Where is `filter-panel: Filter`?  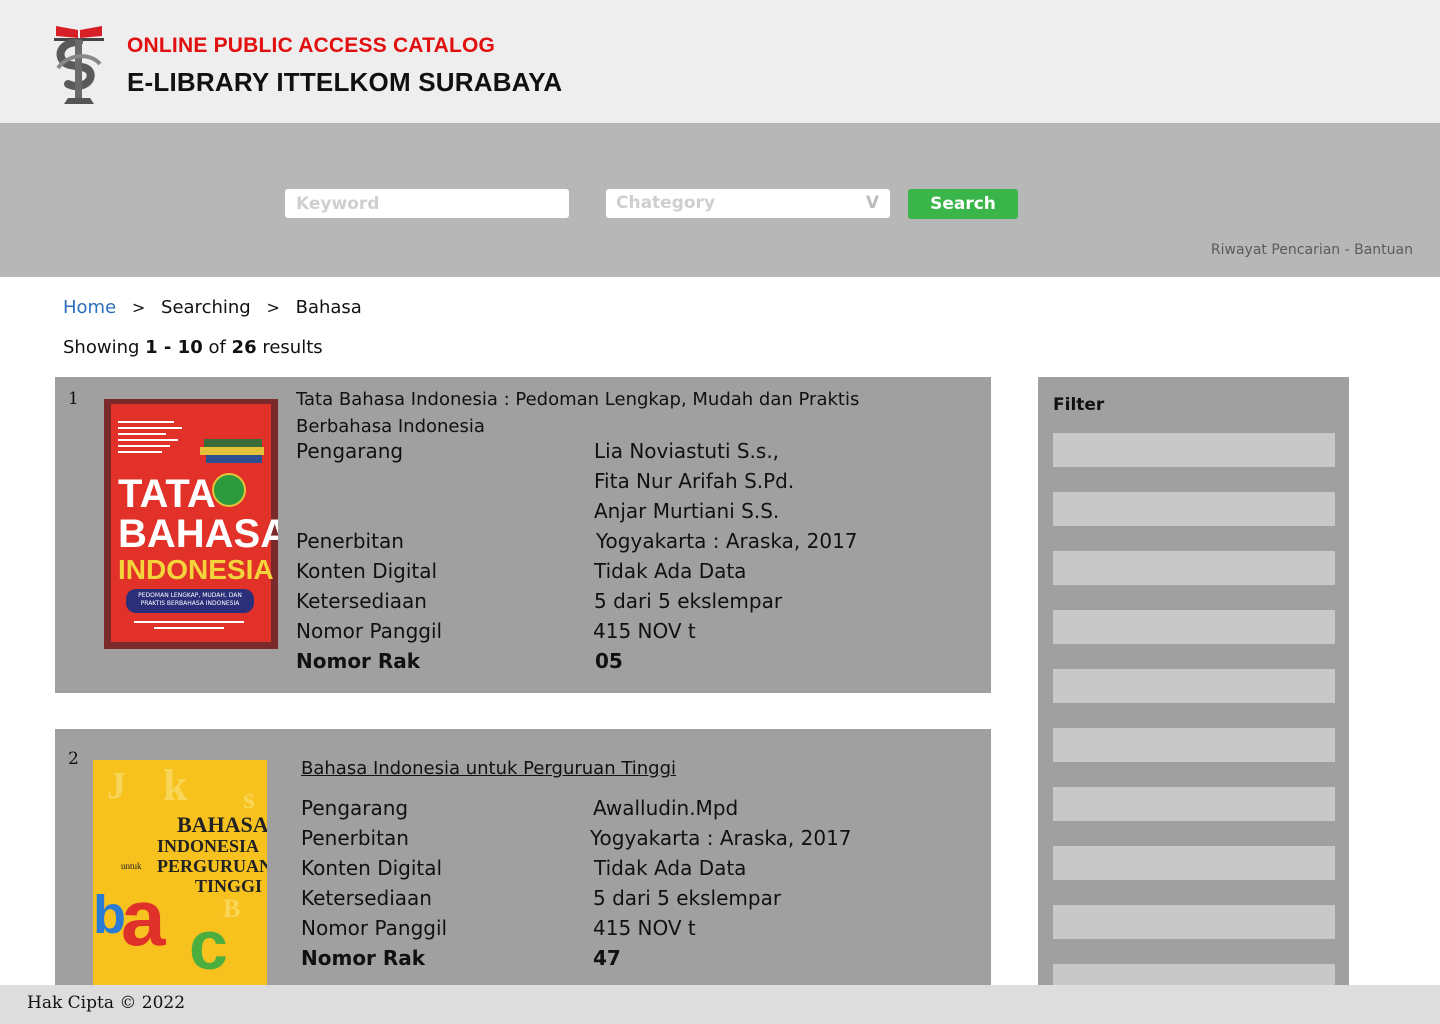
filter-panel: Filter is located at coordinates (1193, 681).